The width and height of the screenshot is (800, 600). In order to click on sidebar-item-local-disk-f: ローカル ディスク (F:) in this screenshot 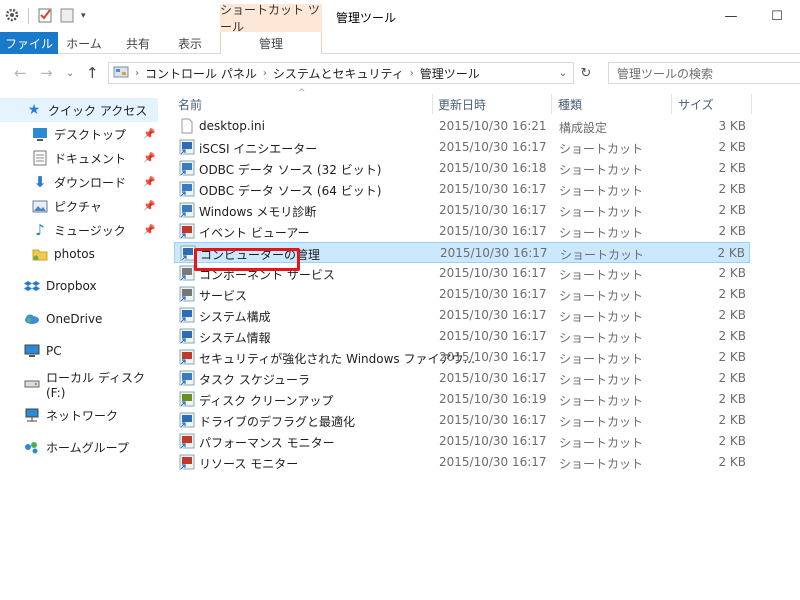, I will do `click(79, 385)`.